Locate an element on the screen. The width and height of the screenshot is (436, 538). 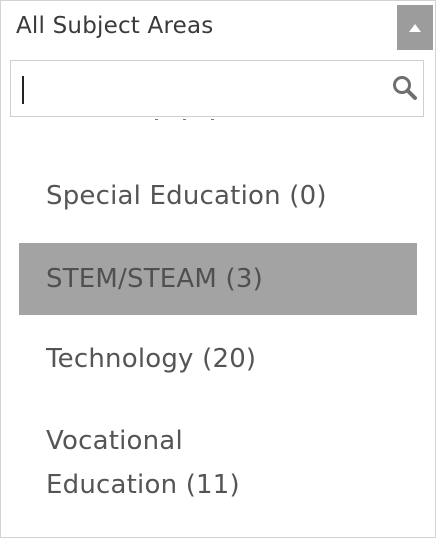
caret-up-icon is located at coordinates (415, 28).